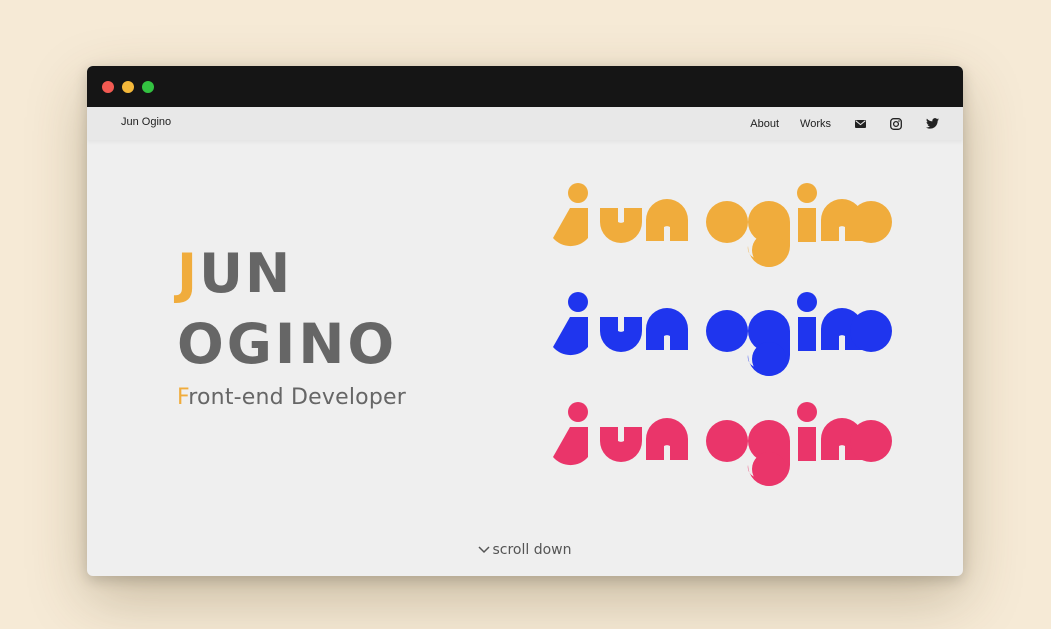 The height and width of the screenshot is (629, 1051). I want to click on title-bar, so click(525, 86).